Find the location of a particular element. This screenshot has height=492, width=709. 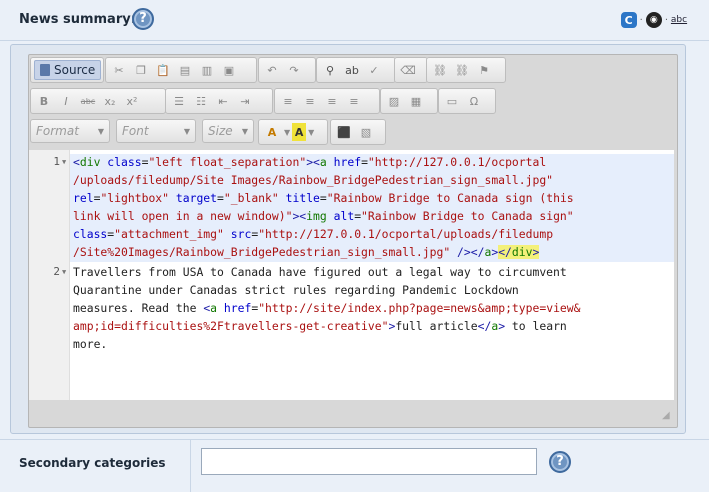

toolbar-row-3: Format ▼ Font ▼ Size ▼ A ▼ A ▼ ⬛ ▧ is located at coordinates (350, 132).